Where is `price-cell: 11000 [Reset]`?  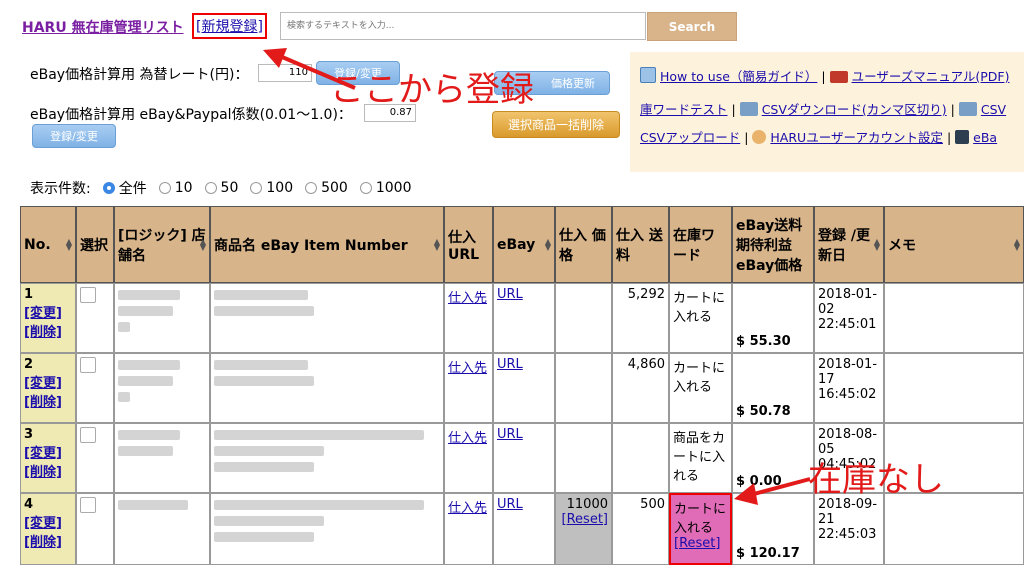 price-cell: 11000 [Reset] is located at coordinates (583, 529).